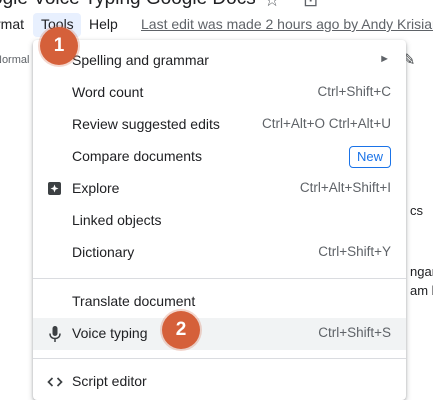 The width and height of the screenshot is (433, 400). What do you see at coordinates (300, 5) in the screenshot?
I see `title-icons: ☆ ⊡` at bounding box center [300, 5].